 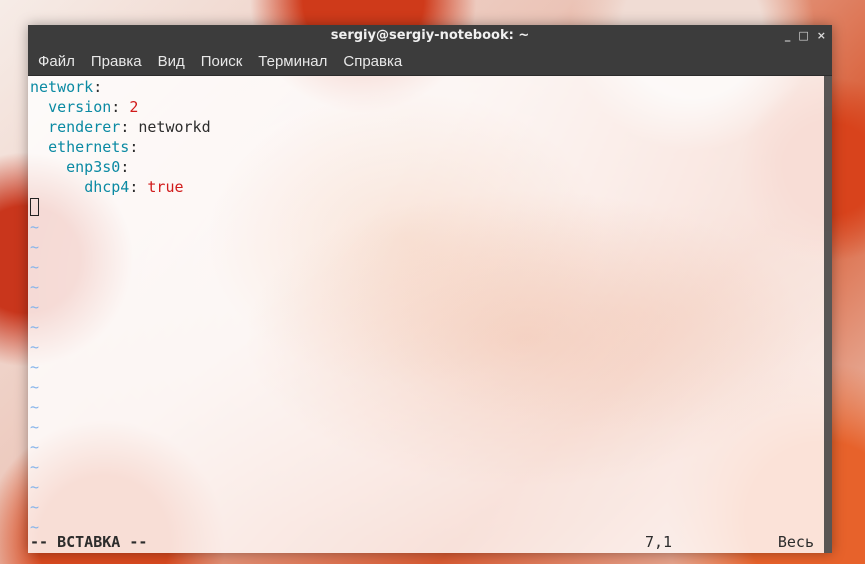 What do you see at coordinates (788, 36) in the screenshot?
I see `minimize-icon: _` at bounding box center [788, 36].